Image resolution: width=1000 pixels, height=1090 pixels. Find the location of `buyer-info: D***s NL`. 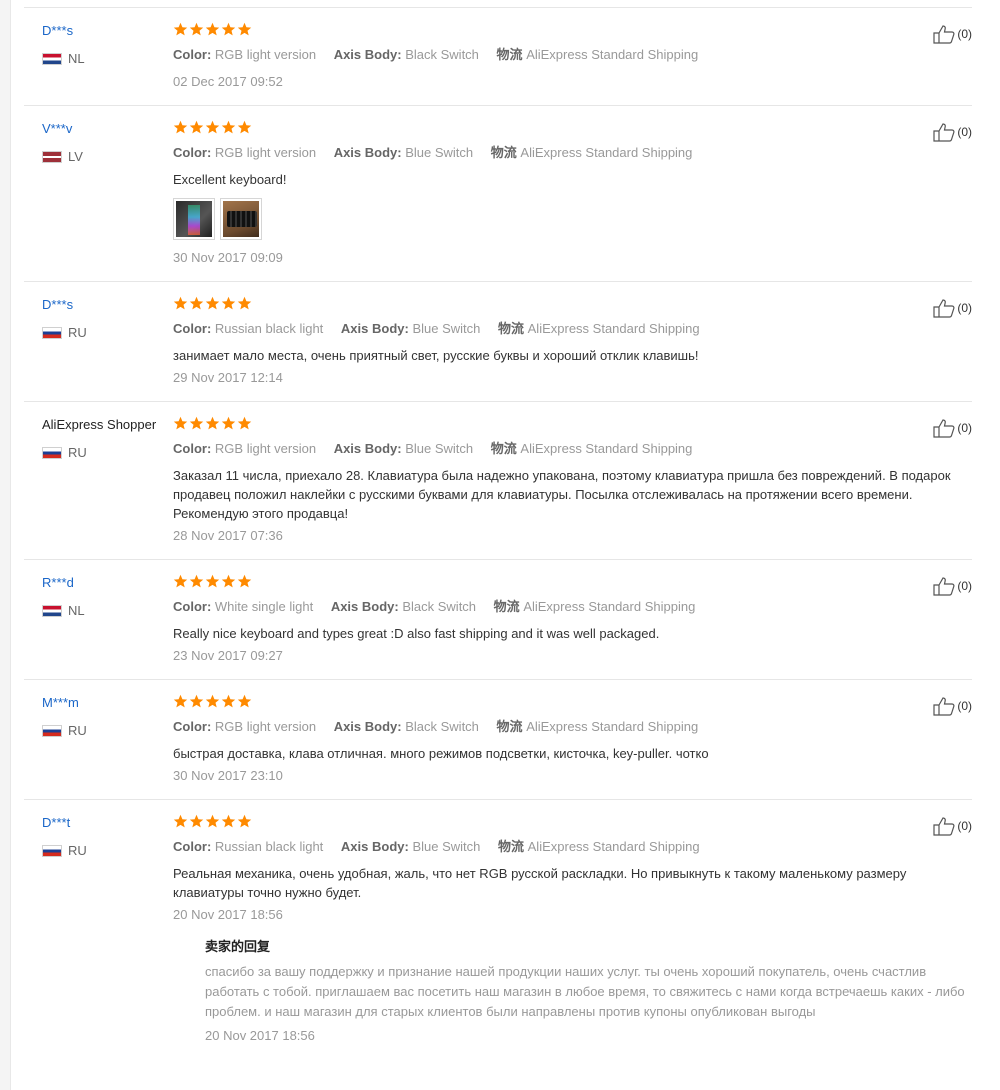

buyer-info: D***s NL is located at coordinates (109, 44).